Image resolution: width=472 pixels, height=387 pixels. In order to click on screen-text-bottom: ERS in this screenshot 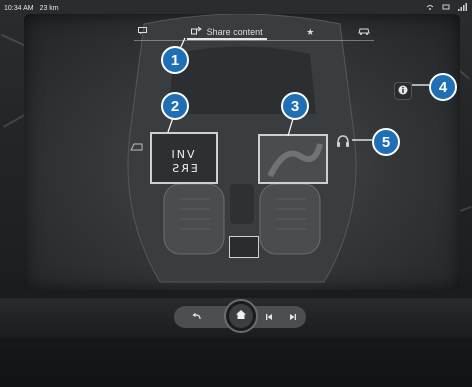, I will do `click(184, 168)`.